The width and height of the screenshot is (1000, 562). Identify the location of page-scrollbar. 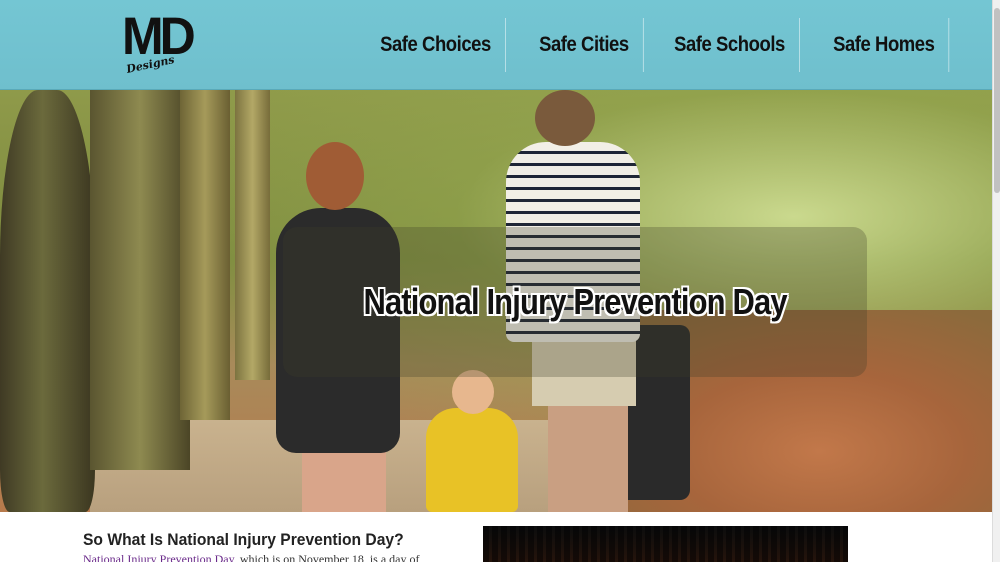
(996, 281).